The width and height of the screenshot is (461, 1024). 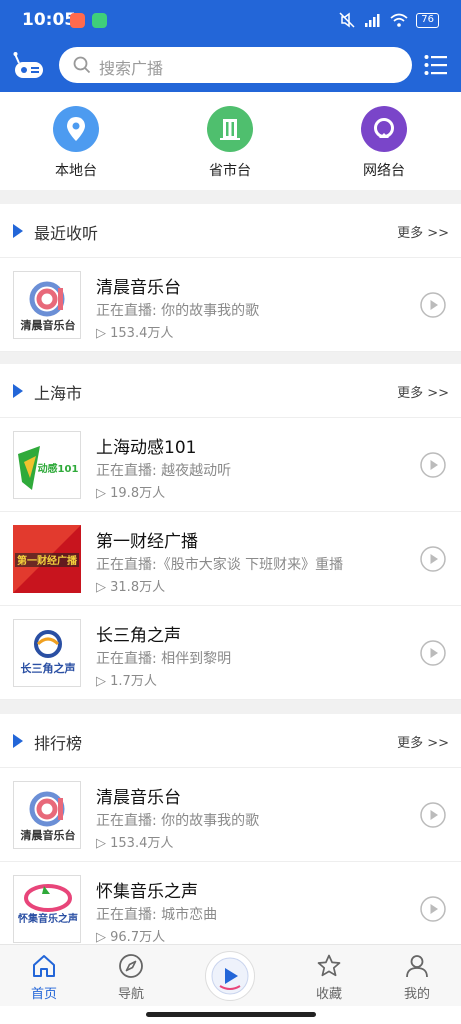 What do you see at coordinates (131, 587) in the screenshot?
I see `station-listeners: ▷ 31.8万人` at bounding box center [131, 587].